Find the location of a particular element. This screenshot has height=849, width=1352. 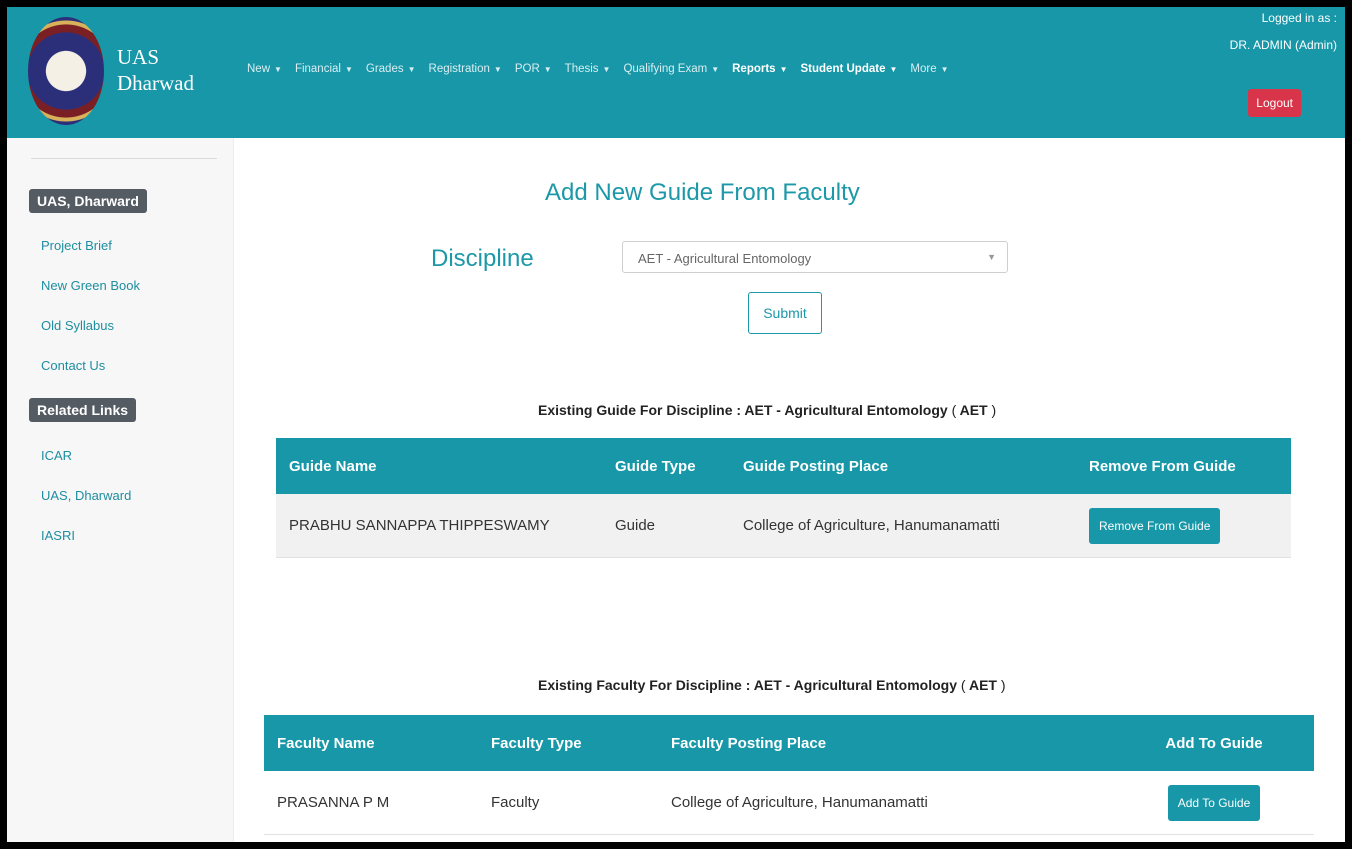

sidebar-link-icar: ICAR is located at coordinates (56, 455).